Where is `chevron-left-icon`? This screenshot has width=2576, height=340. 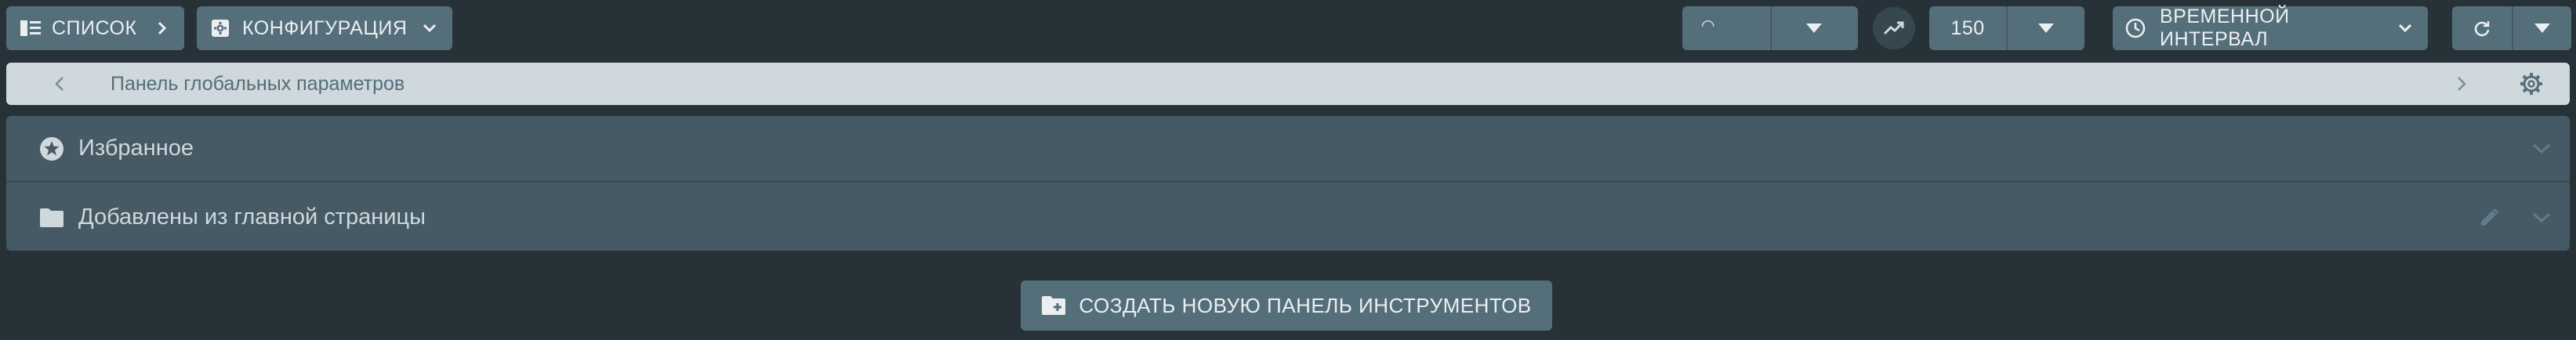 chevron-left-icon is located at coordinates (59, 84).